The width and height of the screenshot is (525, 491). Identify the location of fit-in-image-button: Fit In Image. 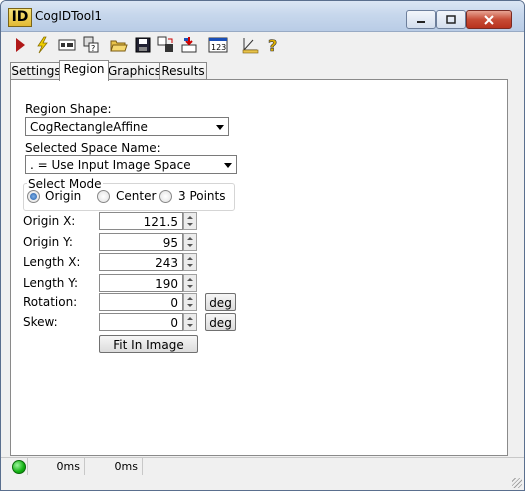
(148, 344).